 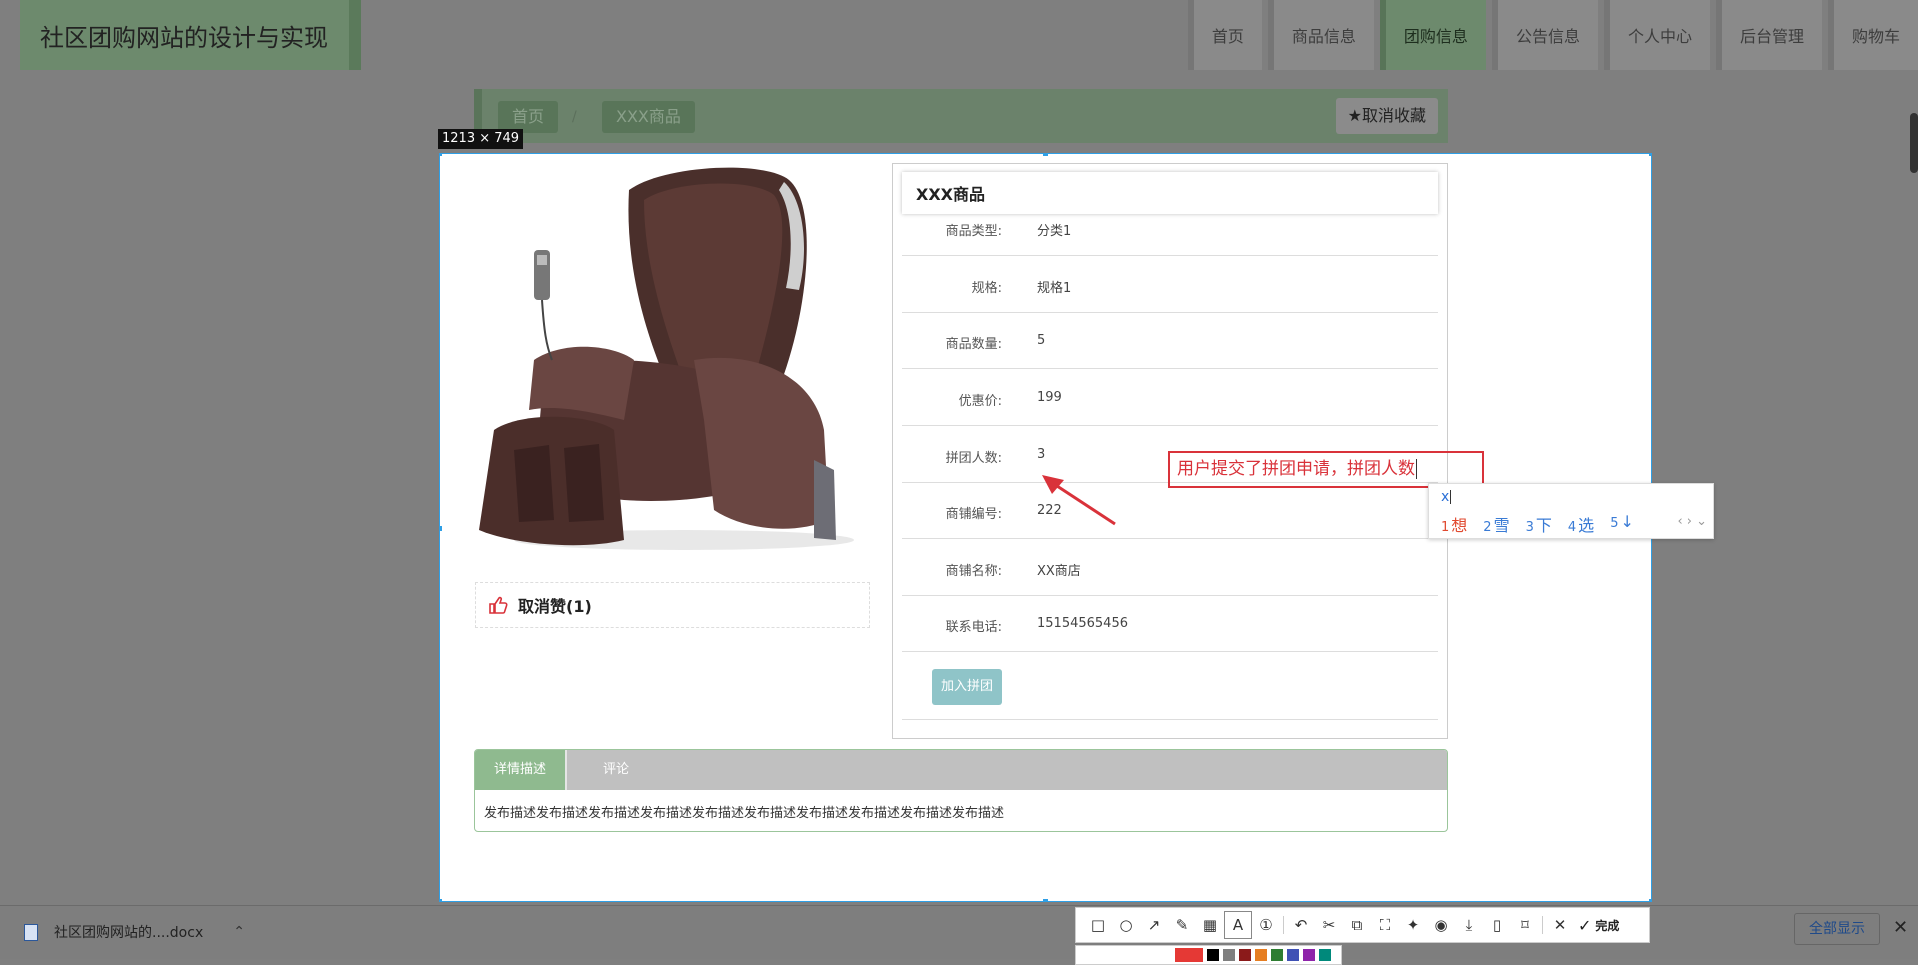 I want to click on field-spec: 规格: 规格1, so click(x=1170, y=285).